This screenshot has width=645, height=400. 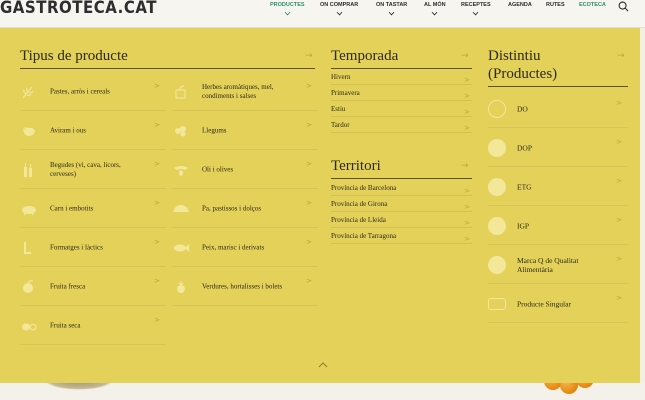 What do you see at coordinates (356, 166) in the screenshot?
I see `territori-title: Territori` at bounding box center [356, 166].